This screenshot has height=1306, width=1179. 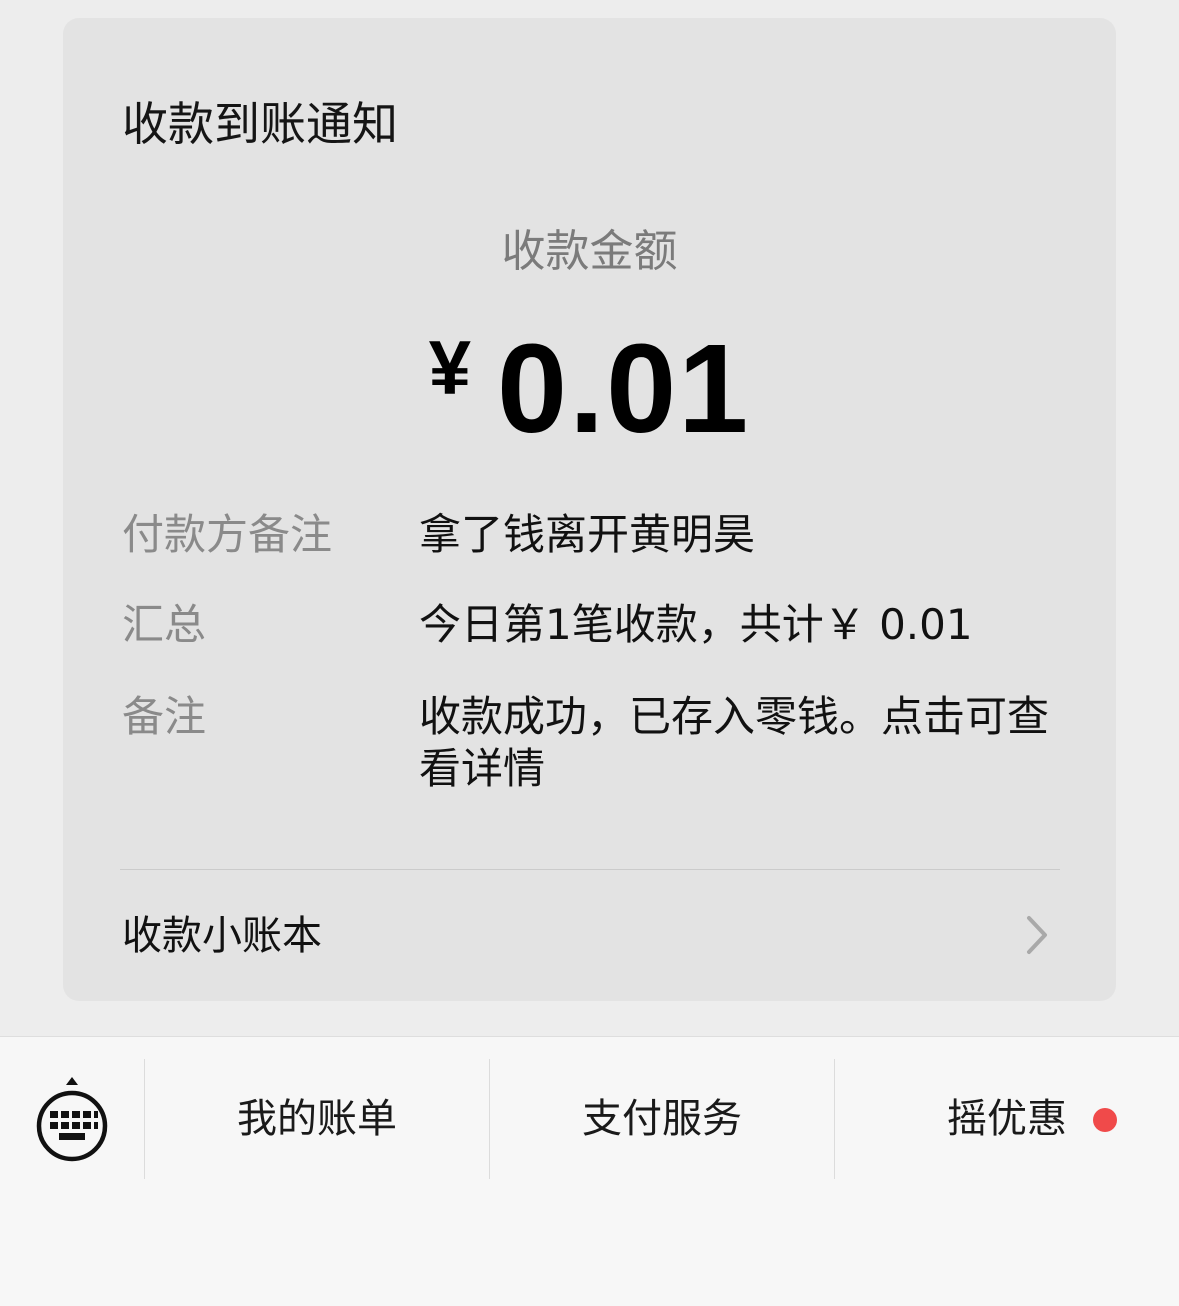 I want to click on keyboard-toggle-button, so click(x=72, y=1122).